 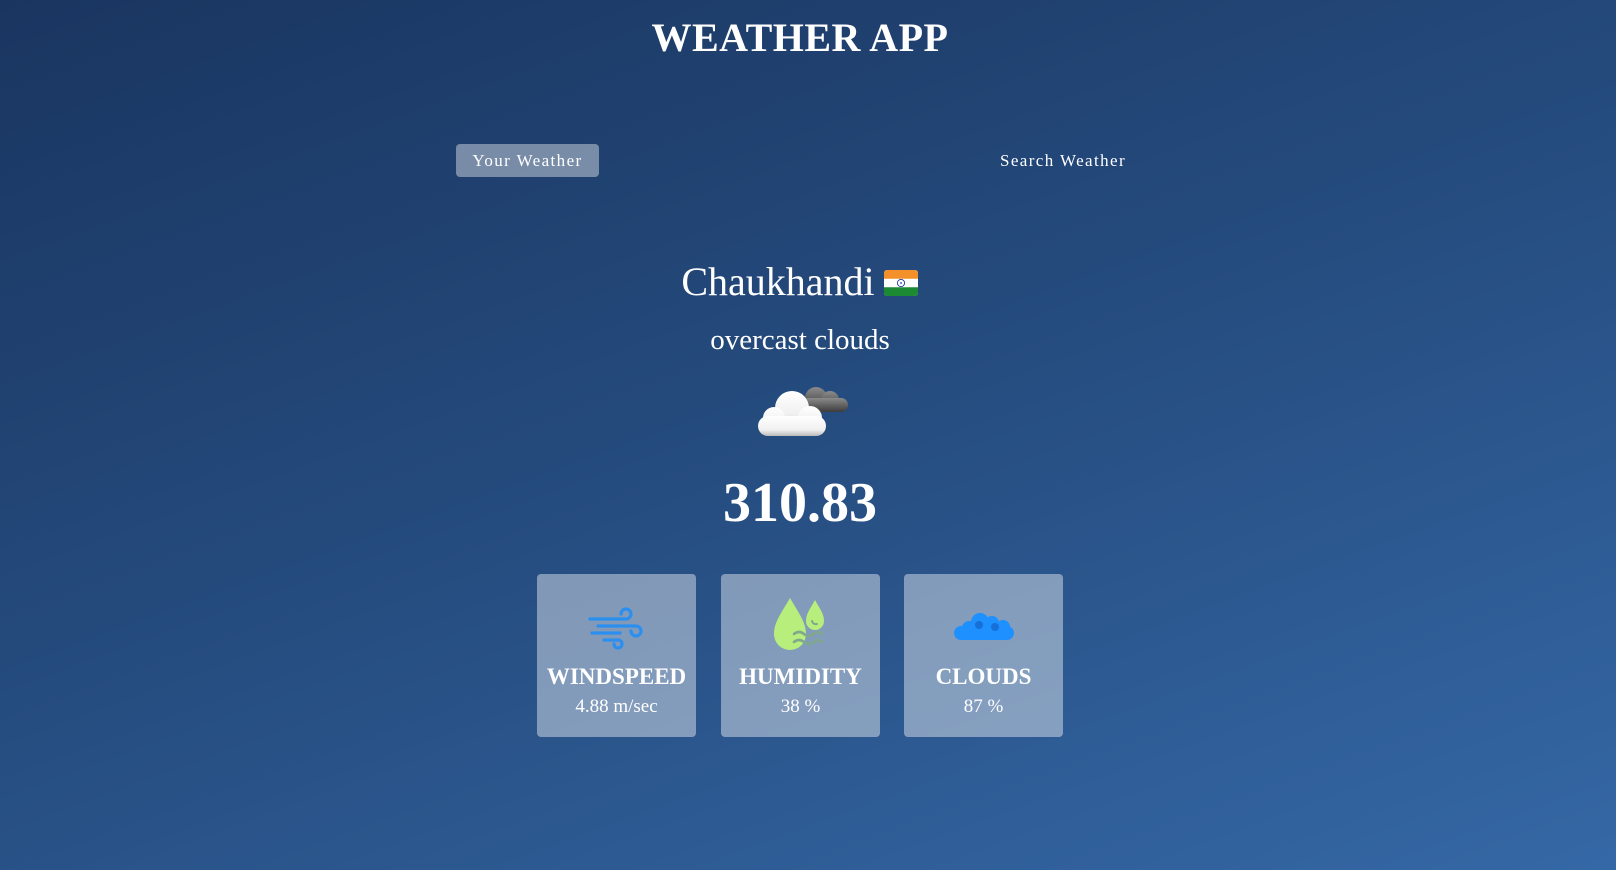 What do you see at coordinates (800, 706) in the screenshot?
I see `humidity-value: 38 %` at bounding box center [800, 706].